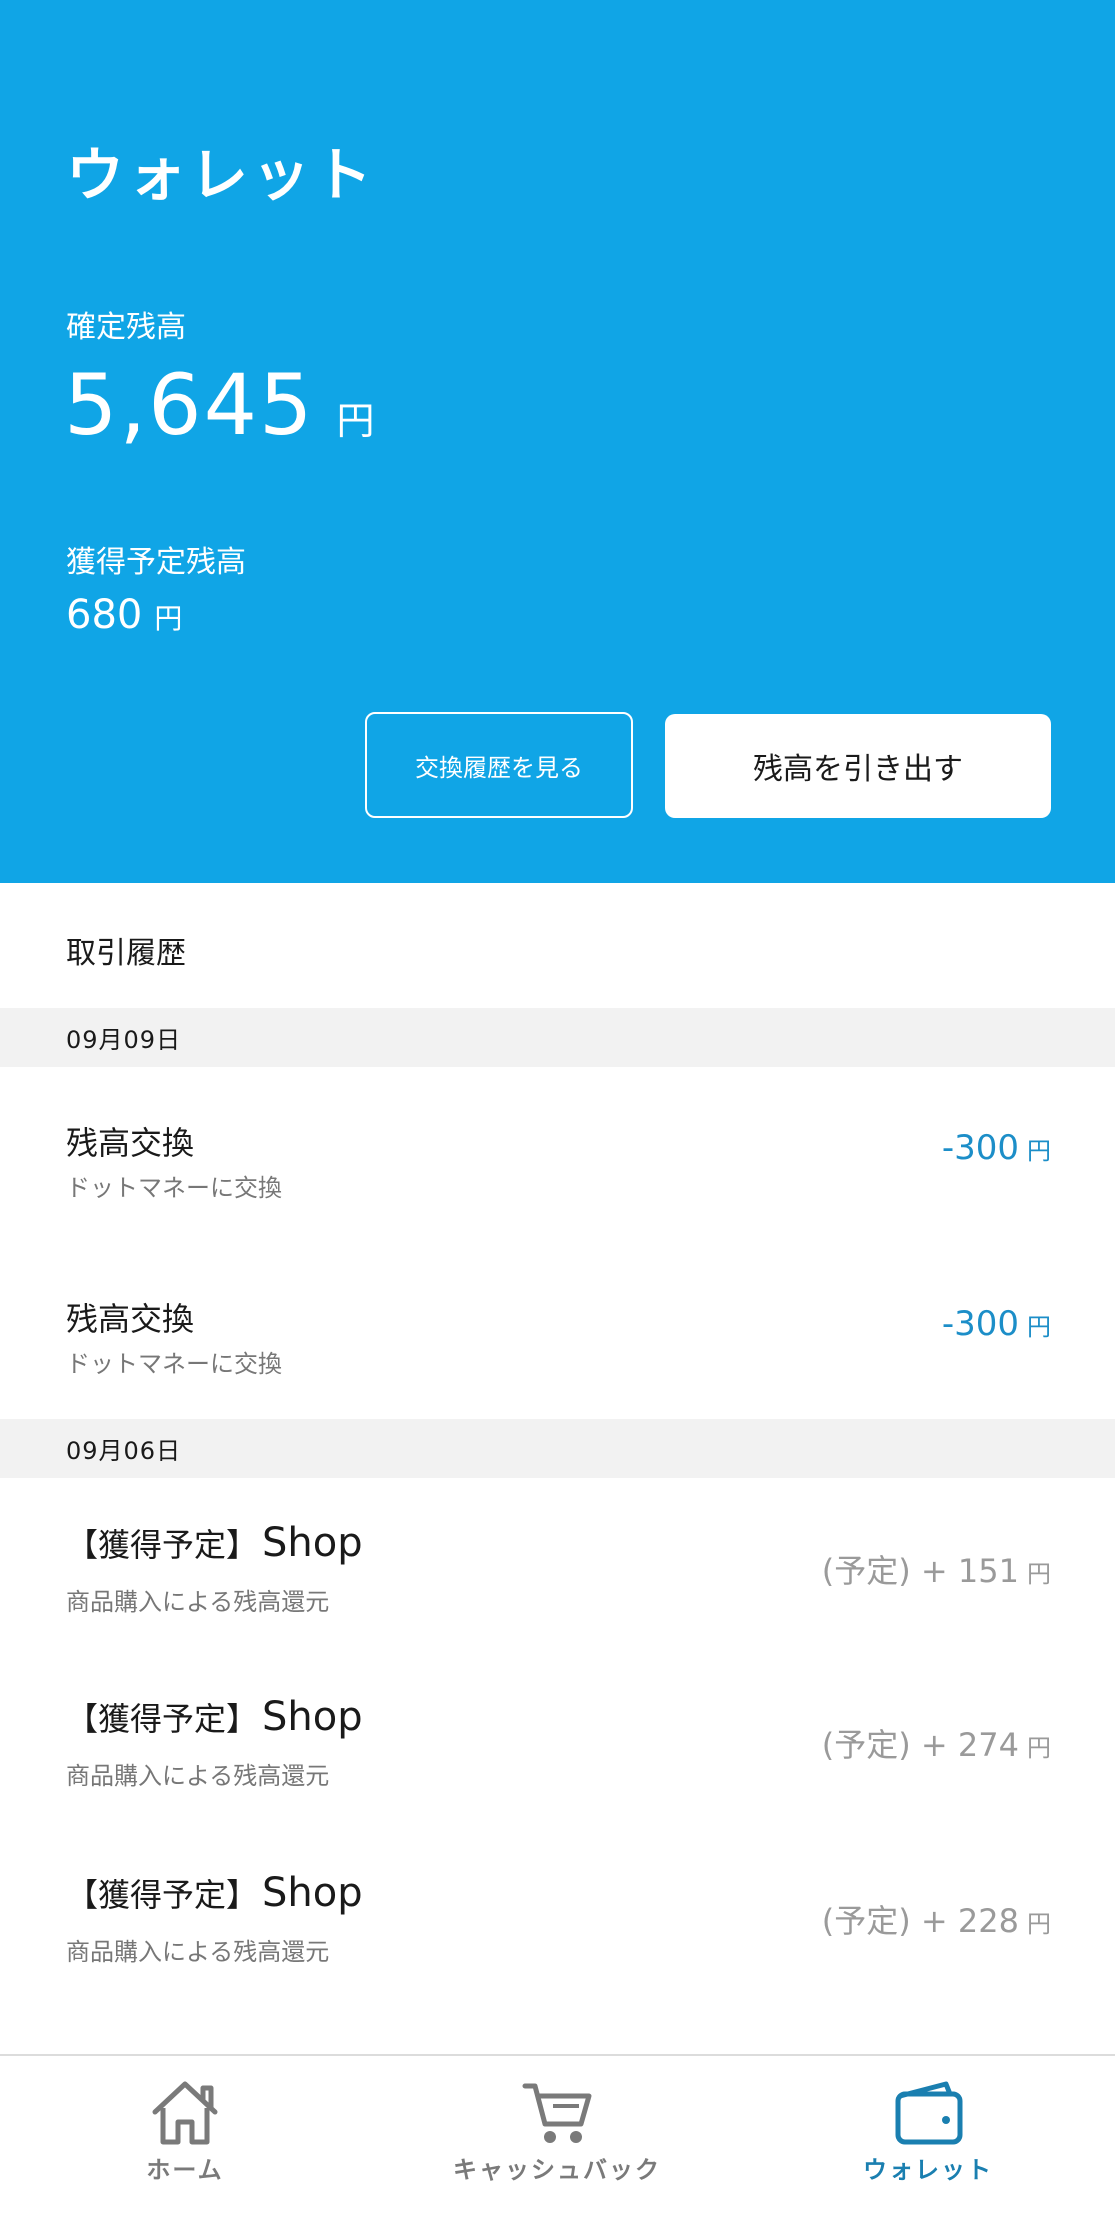  I want to click on transaction-row: 【獲得予定】 Shop 商品購入による残高還元 (予定) + 228 円, so click(557, 1930).